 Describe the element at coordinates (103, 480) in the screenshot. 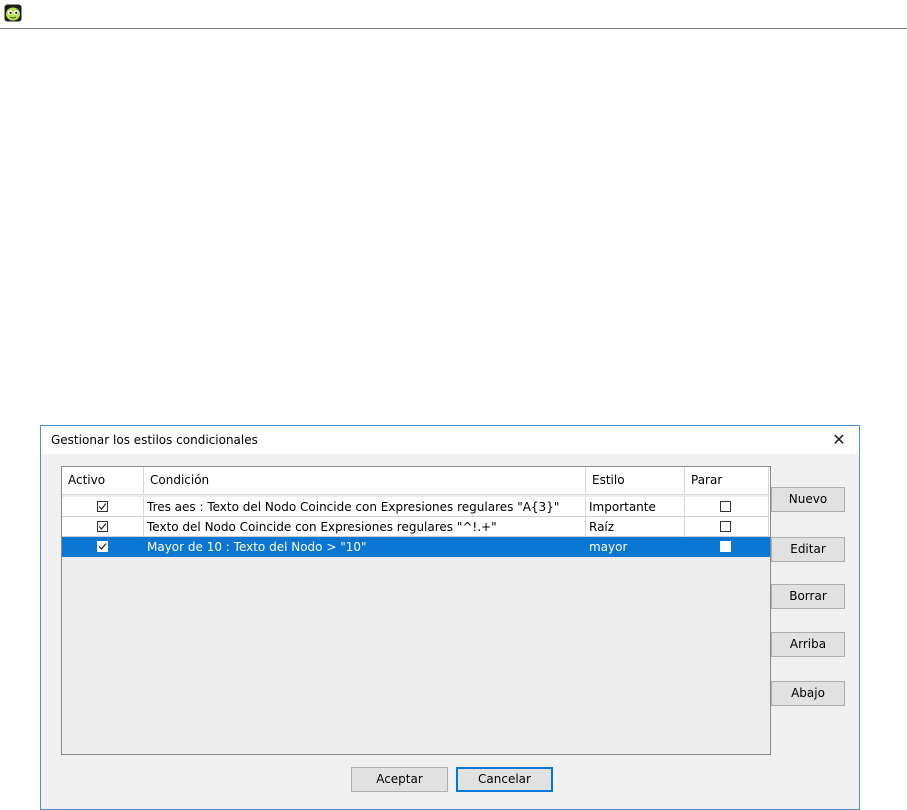

I see `column-header-activo: Activo` at that location.